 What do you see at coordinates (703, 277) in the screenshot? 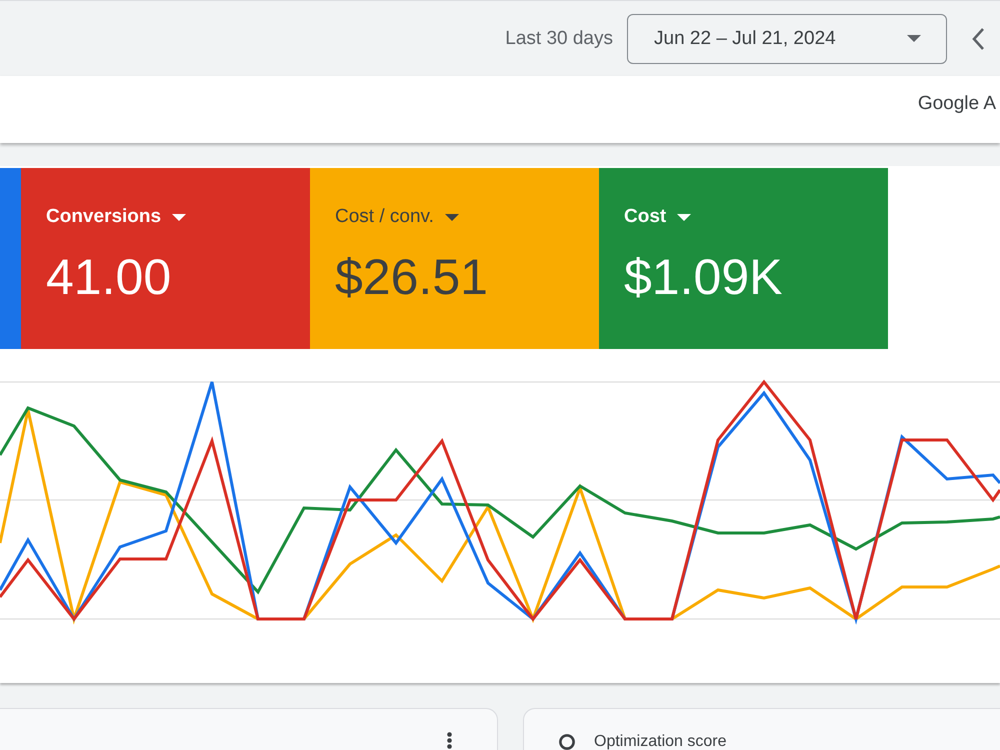
I see `metric-value: $1.09K` at bounding box center [703, 277].